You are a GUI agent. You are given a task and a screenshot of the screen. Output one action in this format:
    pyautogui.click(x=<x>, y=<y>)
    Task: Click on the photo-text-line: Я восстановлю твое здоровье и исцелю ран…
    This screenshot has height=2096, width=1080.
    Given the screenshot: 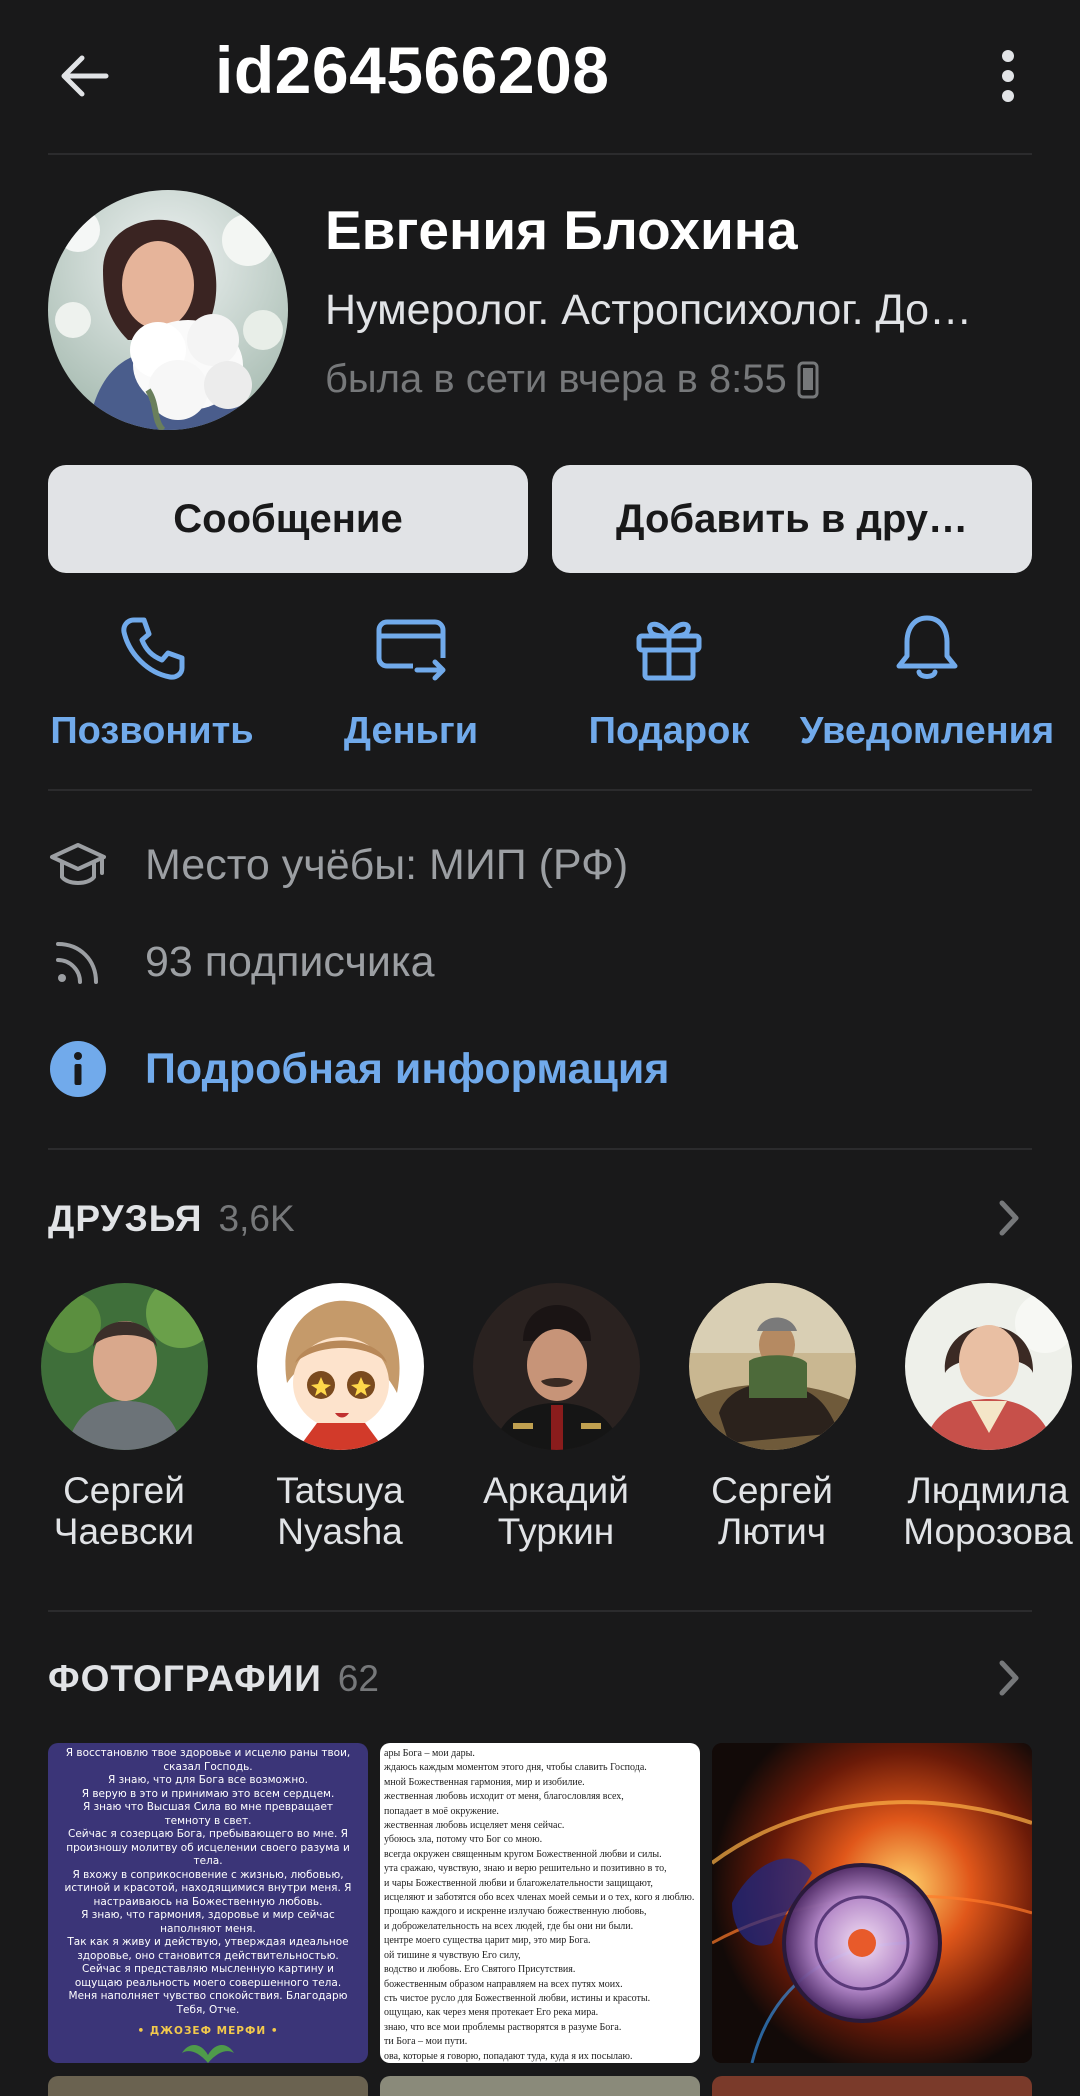 What is the action you would take?
    pyautogui.click(x=208, y=1753)
    